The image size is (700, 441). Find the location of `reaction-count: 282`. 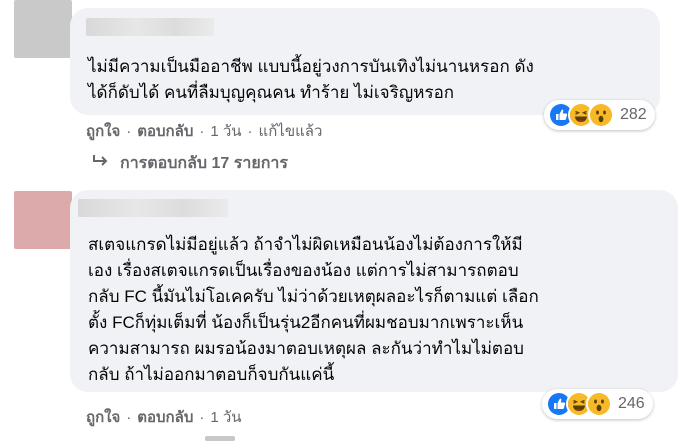

reaction-count: 282 is located at coordinates (633, 114).